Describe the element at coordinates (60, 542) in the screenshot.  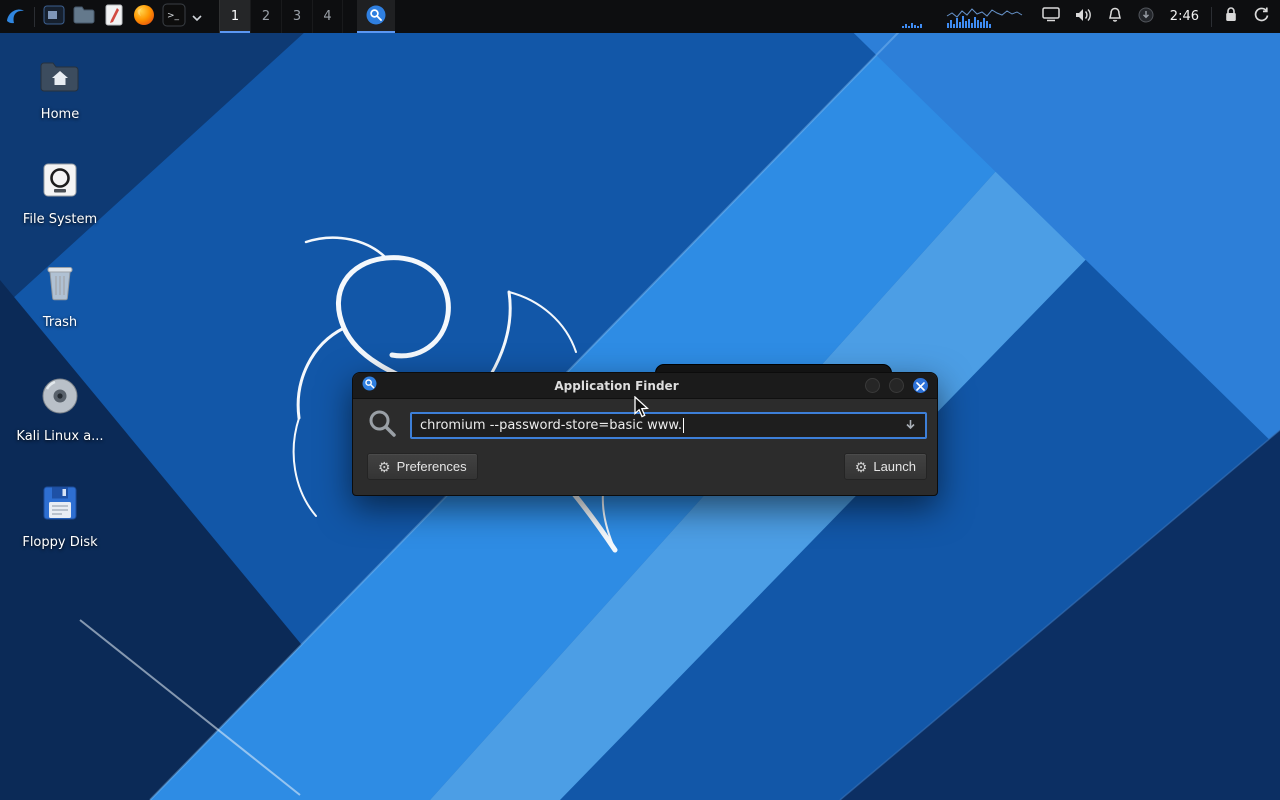
I see `desktop-icon-label: Floppy Disk` at that location.